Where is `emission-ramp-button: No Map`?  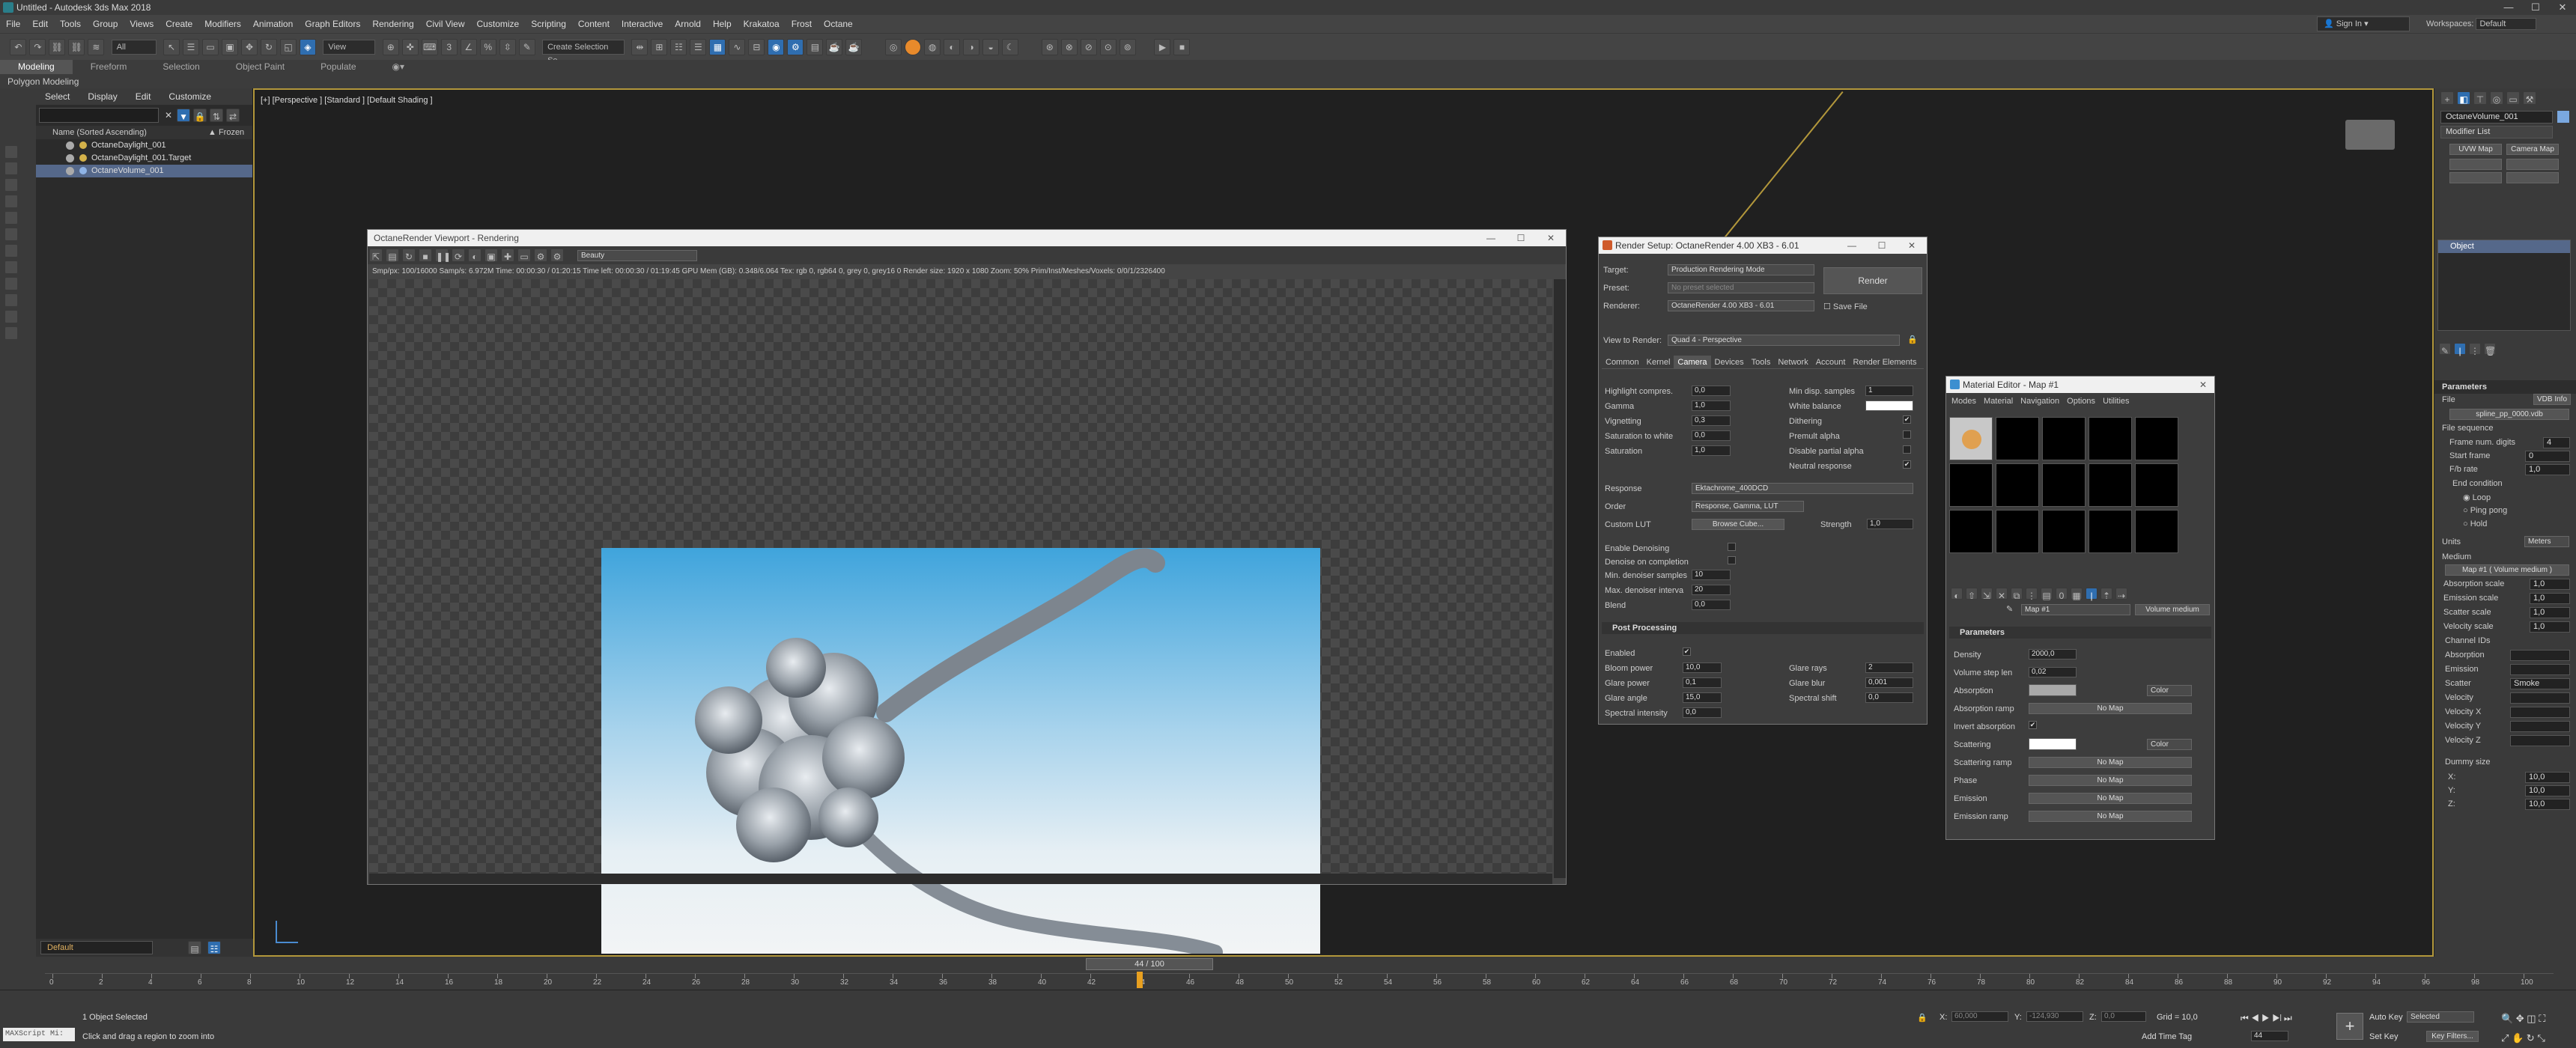
emission-ramp-button: No Map is located at coordinates (2110, 816).